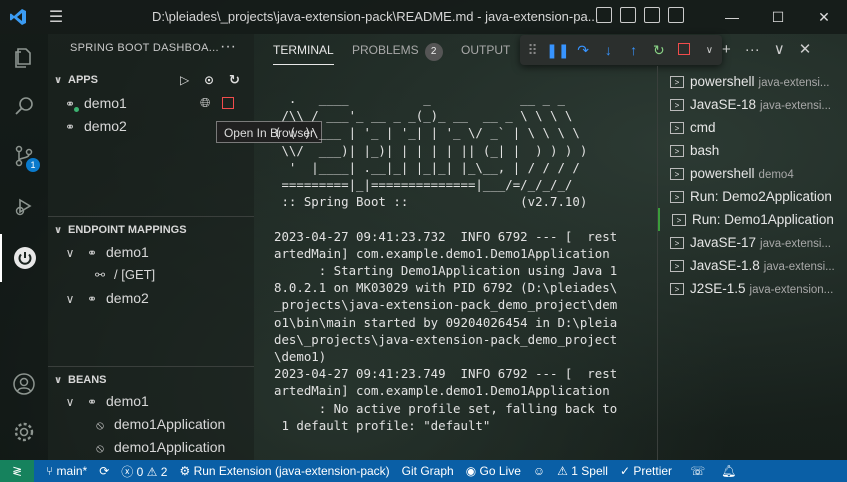 The height and width of the screenshot is (482, 847). Describe the element at coordinates (50, 471) in the screenshot. I see `git-branch-icon: ⑂` at that location.